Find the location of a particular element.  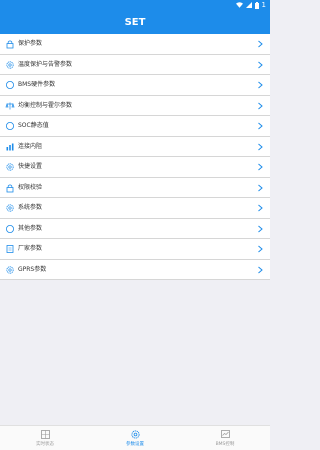

menu-item-label: 快捷设置 is located at coordinates (30, 166).